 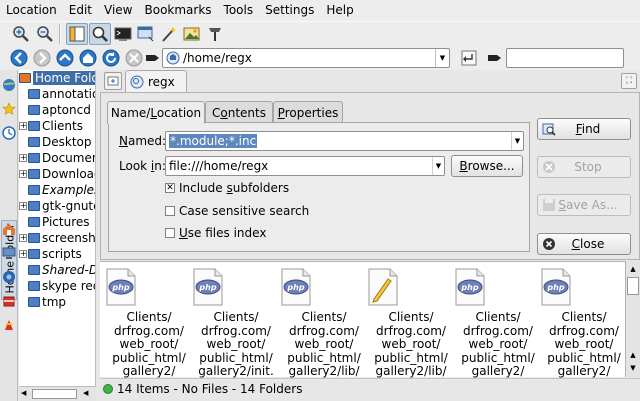 What do you see at coordinates (45, 34) in the screenshot?
I see `zoom-out-icon` at bounding box center [45, 34].